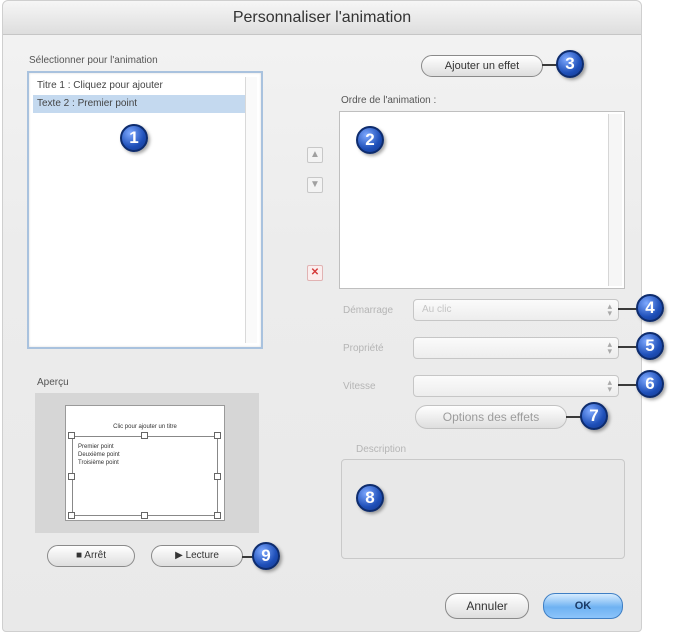 This screenshot has height=634, width=673. I want to click on start-select: Au clic ▴ ▾, so click(516, 310).